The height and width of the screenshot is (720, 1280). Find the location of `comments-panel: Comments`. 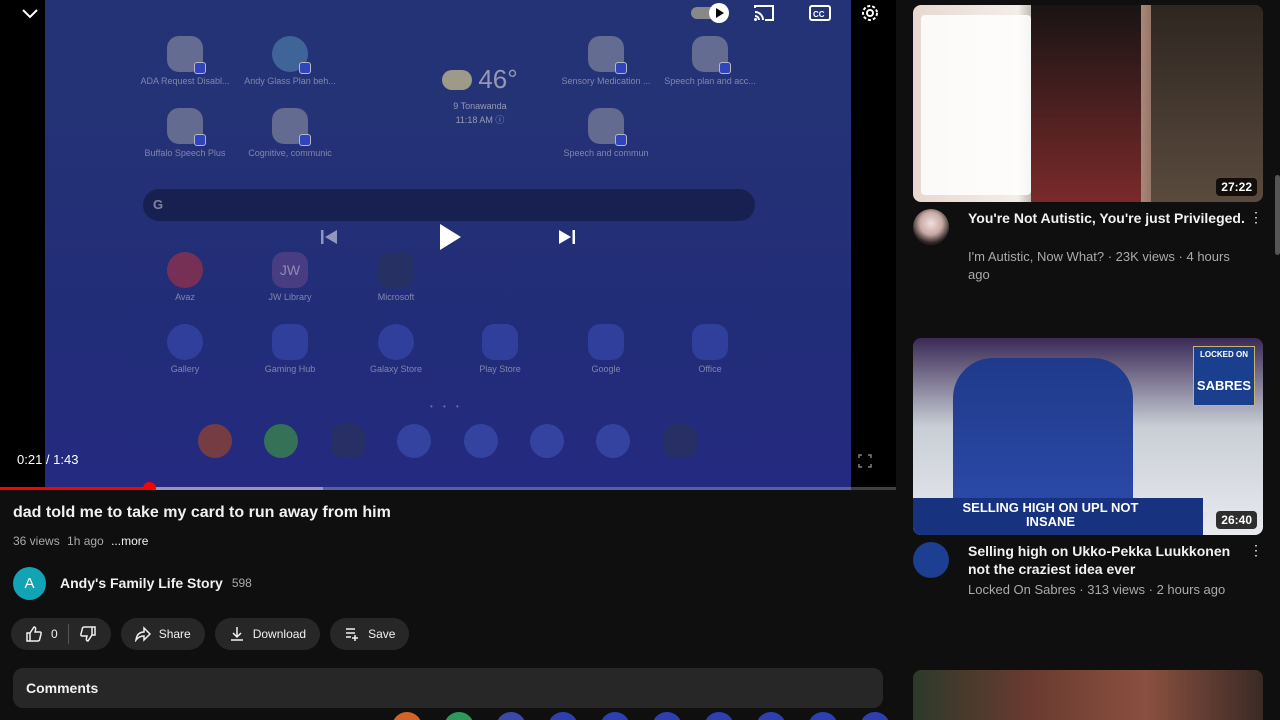

comments-panel: Comments is located at coordinates (448, 688).